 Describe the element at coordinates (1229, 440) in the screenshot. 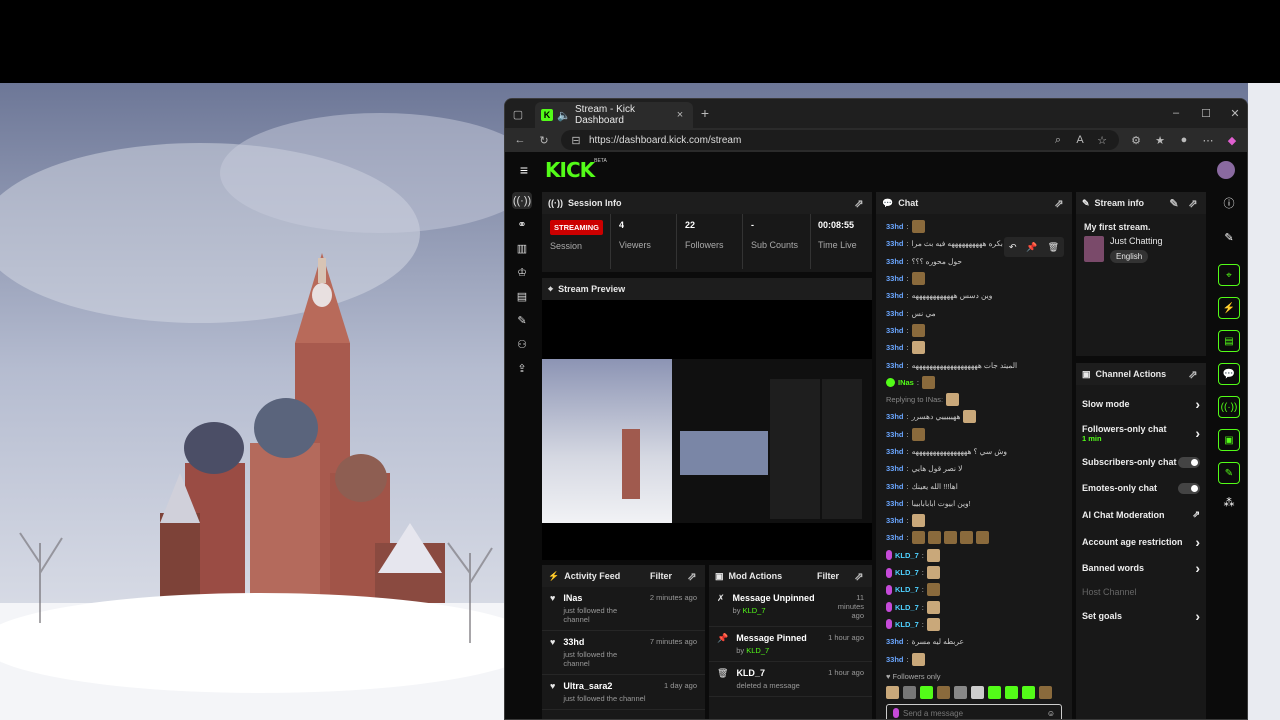

I see `quick-action-media-button: ▣` at that location.